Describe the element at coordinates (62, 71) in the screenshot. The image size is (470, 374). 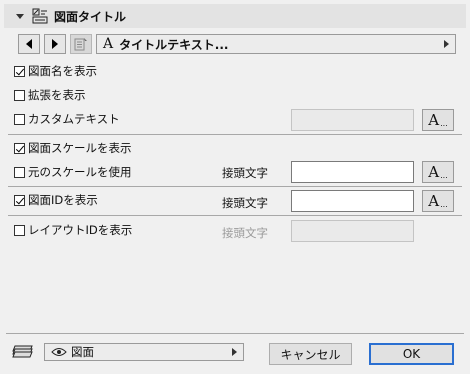
I see `show-drawing-name-label: 図面名を表示` at that location.